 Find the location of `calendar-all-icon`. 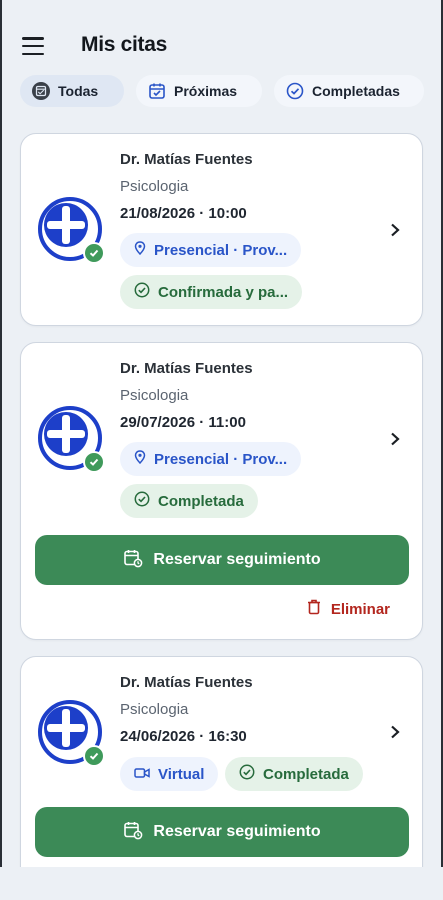

calendar-all-icon is located at coordinates (41, 91).